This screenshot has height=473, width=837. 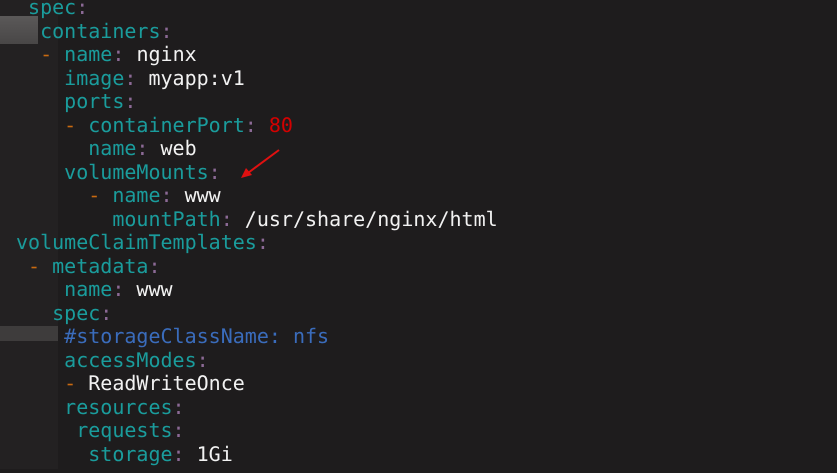 What do you see at coordinates (142, 242) in the screenshot?
I see `code-line: volumeClaimTemplates:` at bounding box center [142, 242].